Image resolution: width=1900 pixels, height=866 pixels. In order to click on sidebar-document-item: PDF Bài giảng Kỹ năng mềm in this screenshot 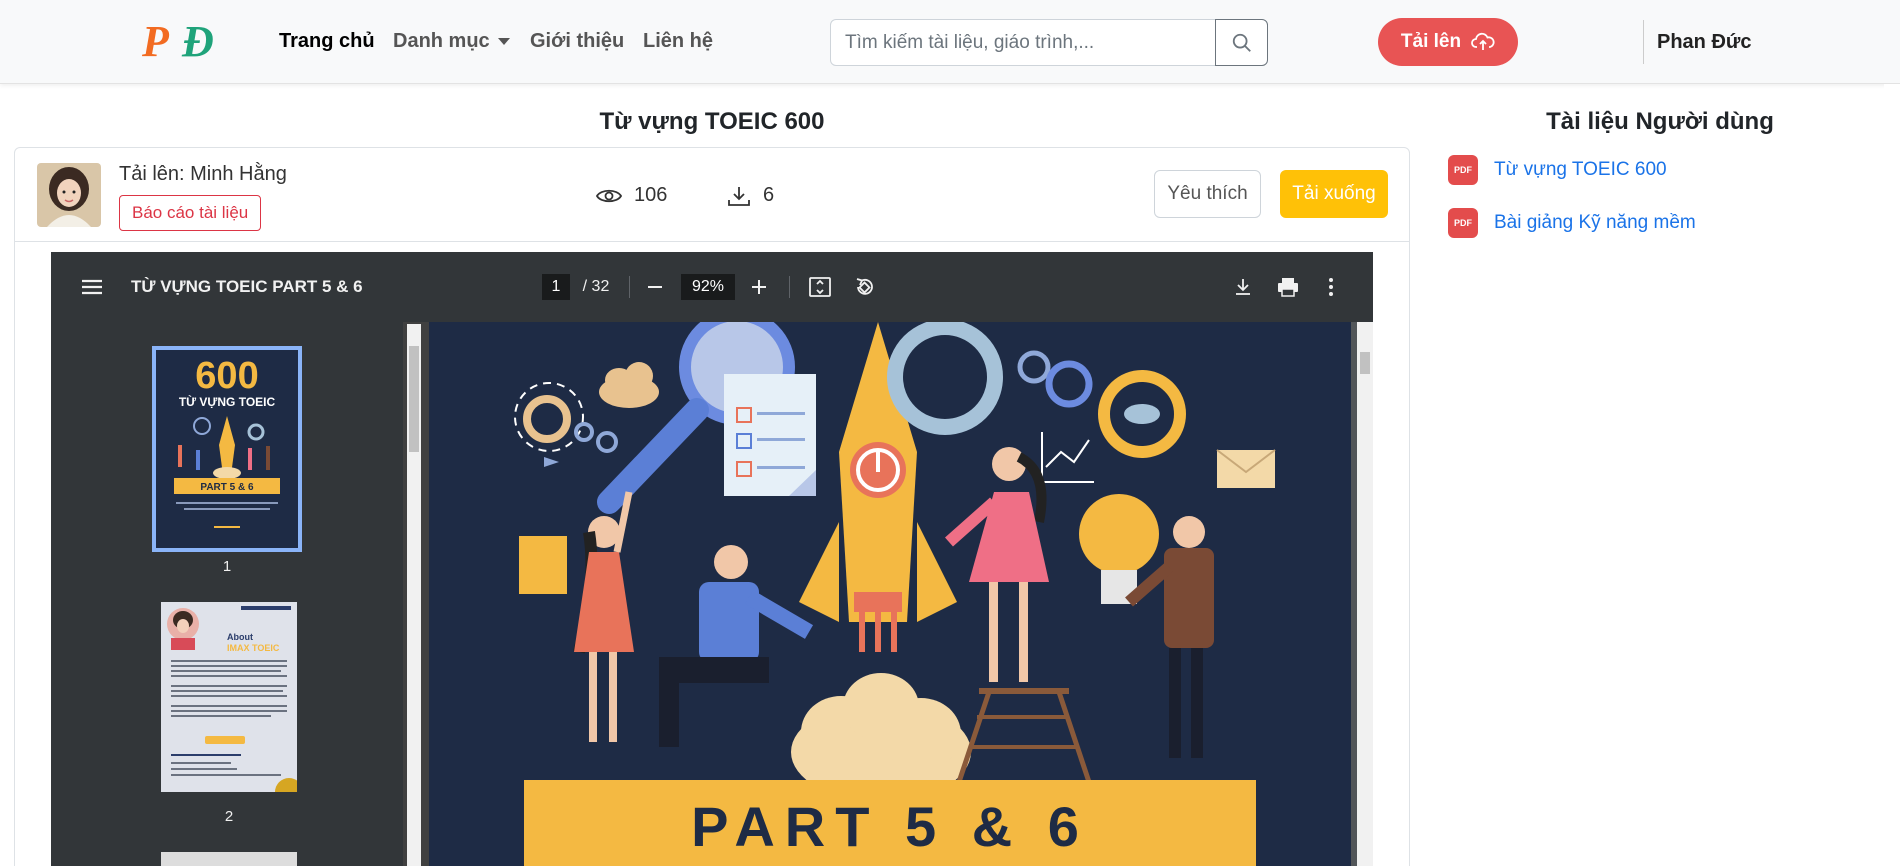, I will do `click(1572, 223)`.